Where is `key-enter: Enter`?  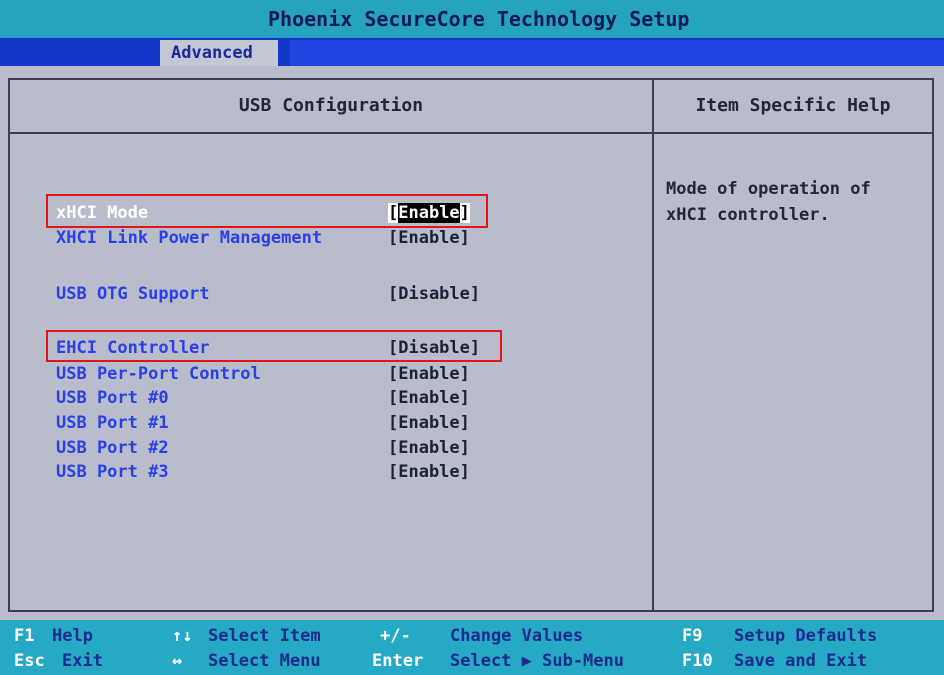
key-enter: Enter is located at coordinates (398, 661).